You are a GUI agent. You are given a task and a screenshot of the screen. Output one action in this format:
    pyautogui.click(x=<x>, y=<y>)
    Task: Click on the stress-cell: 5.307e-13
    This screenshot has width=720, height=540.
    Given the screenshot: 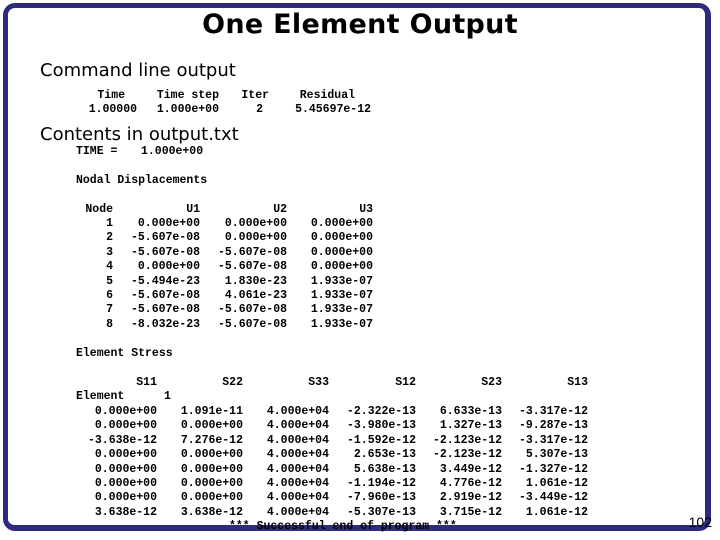 What is the action you would take?
    pyautogui.click(x=556, y=455)
    